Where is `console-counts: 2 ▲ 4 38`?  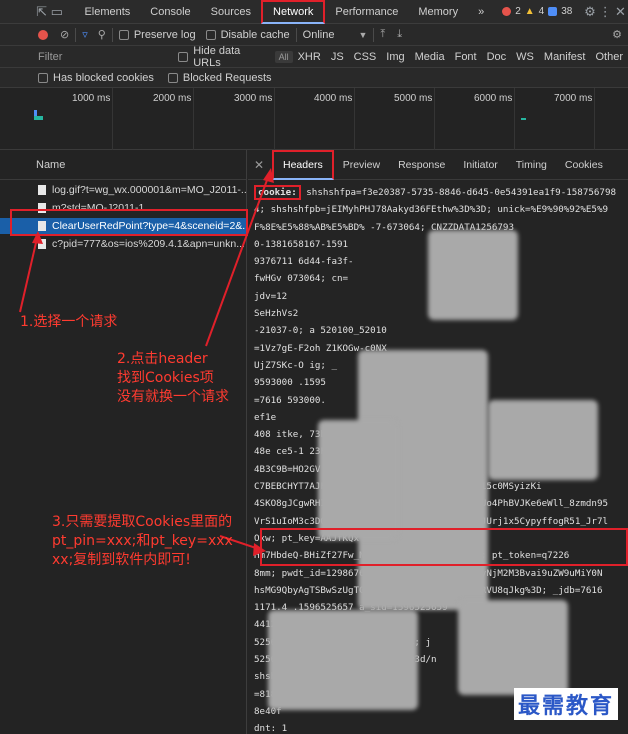
console-counts: 2 ▲ 4 38 is located at coordinates (537, 11).